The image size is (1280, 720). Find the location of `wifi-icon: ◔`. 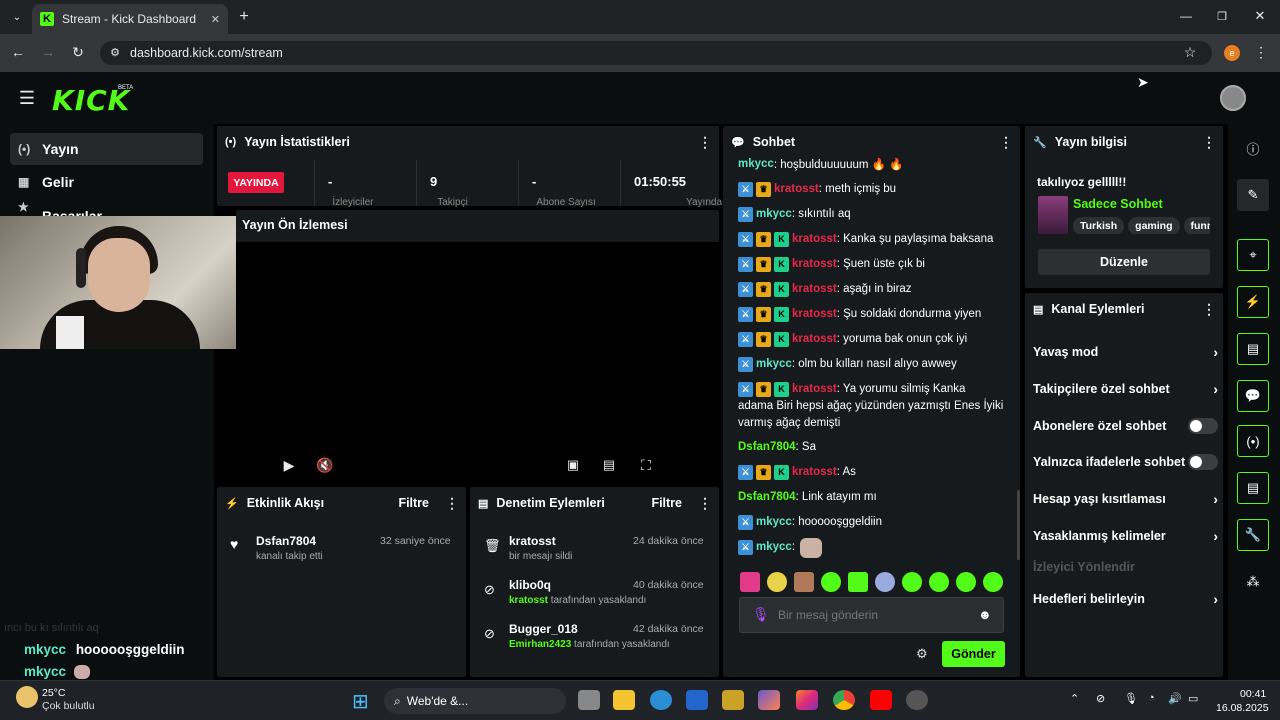

wifi-icon: ◔ is located at coordinates (1151, 698).